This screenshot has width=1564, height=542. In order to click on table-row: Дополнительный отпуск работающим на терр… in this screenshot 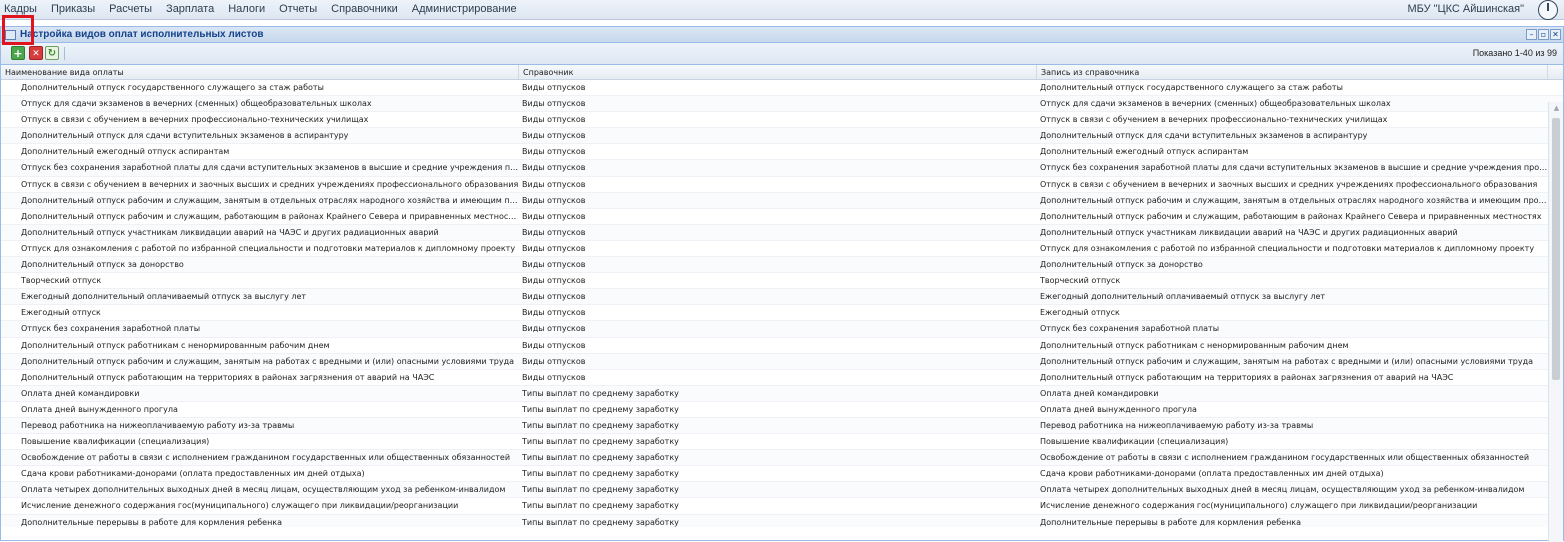, I will do `click(782, 378)`.